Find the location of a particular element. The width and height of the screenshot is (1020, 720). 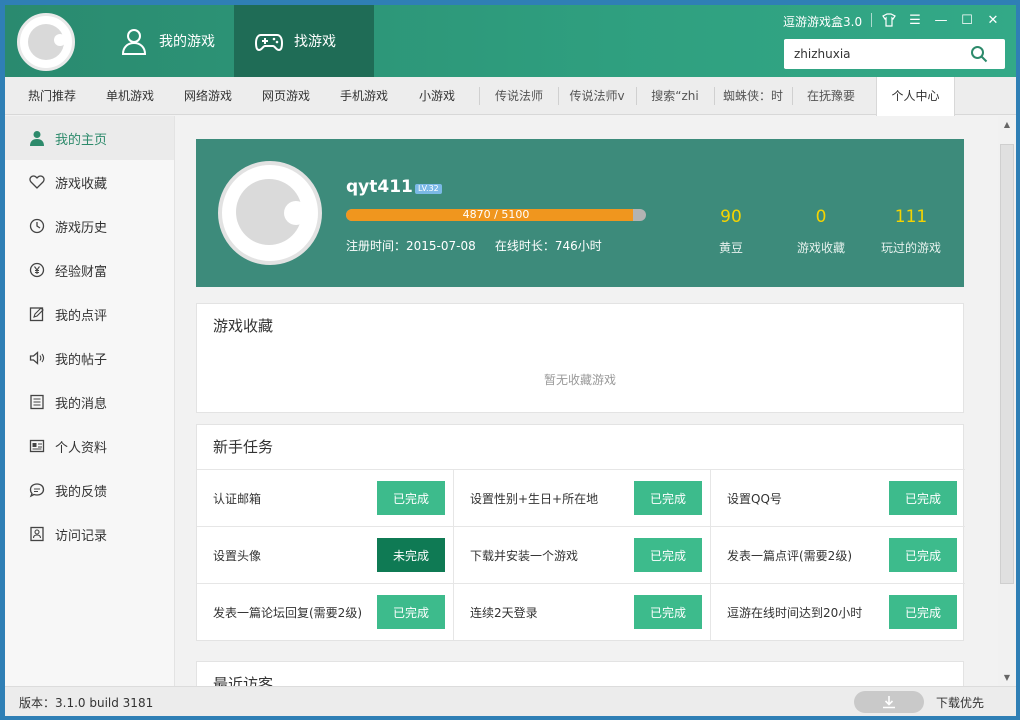

status-bar: 版本：3.1.0 build 3181 下载优先 is located at coordinates (510, 701).